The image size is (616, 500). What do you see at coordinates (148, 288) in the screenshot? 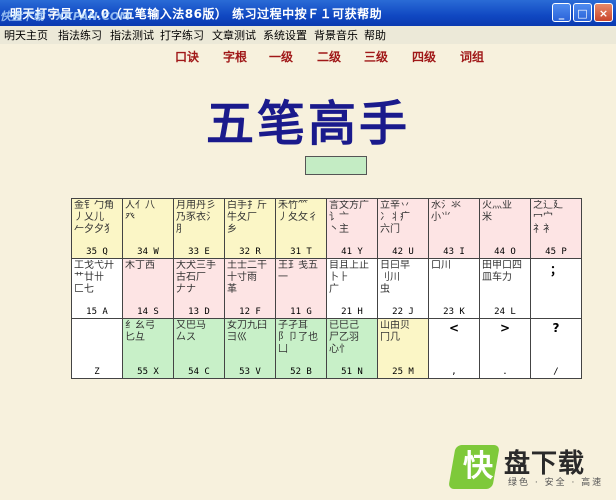
I see `key-s: 木丁西 14 S` at bounding box center [148, 288].